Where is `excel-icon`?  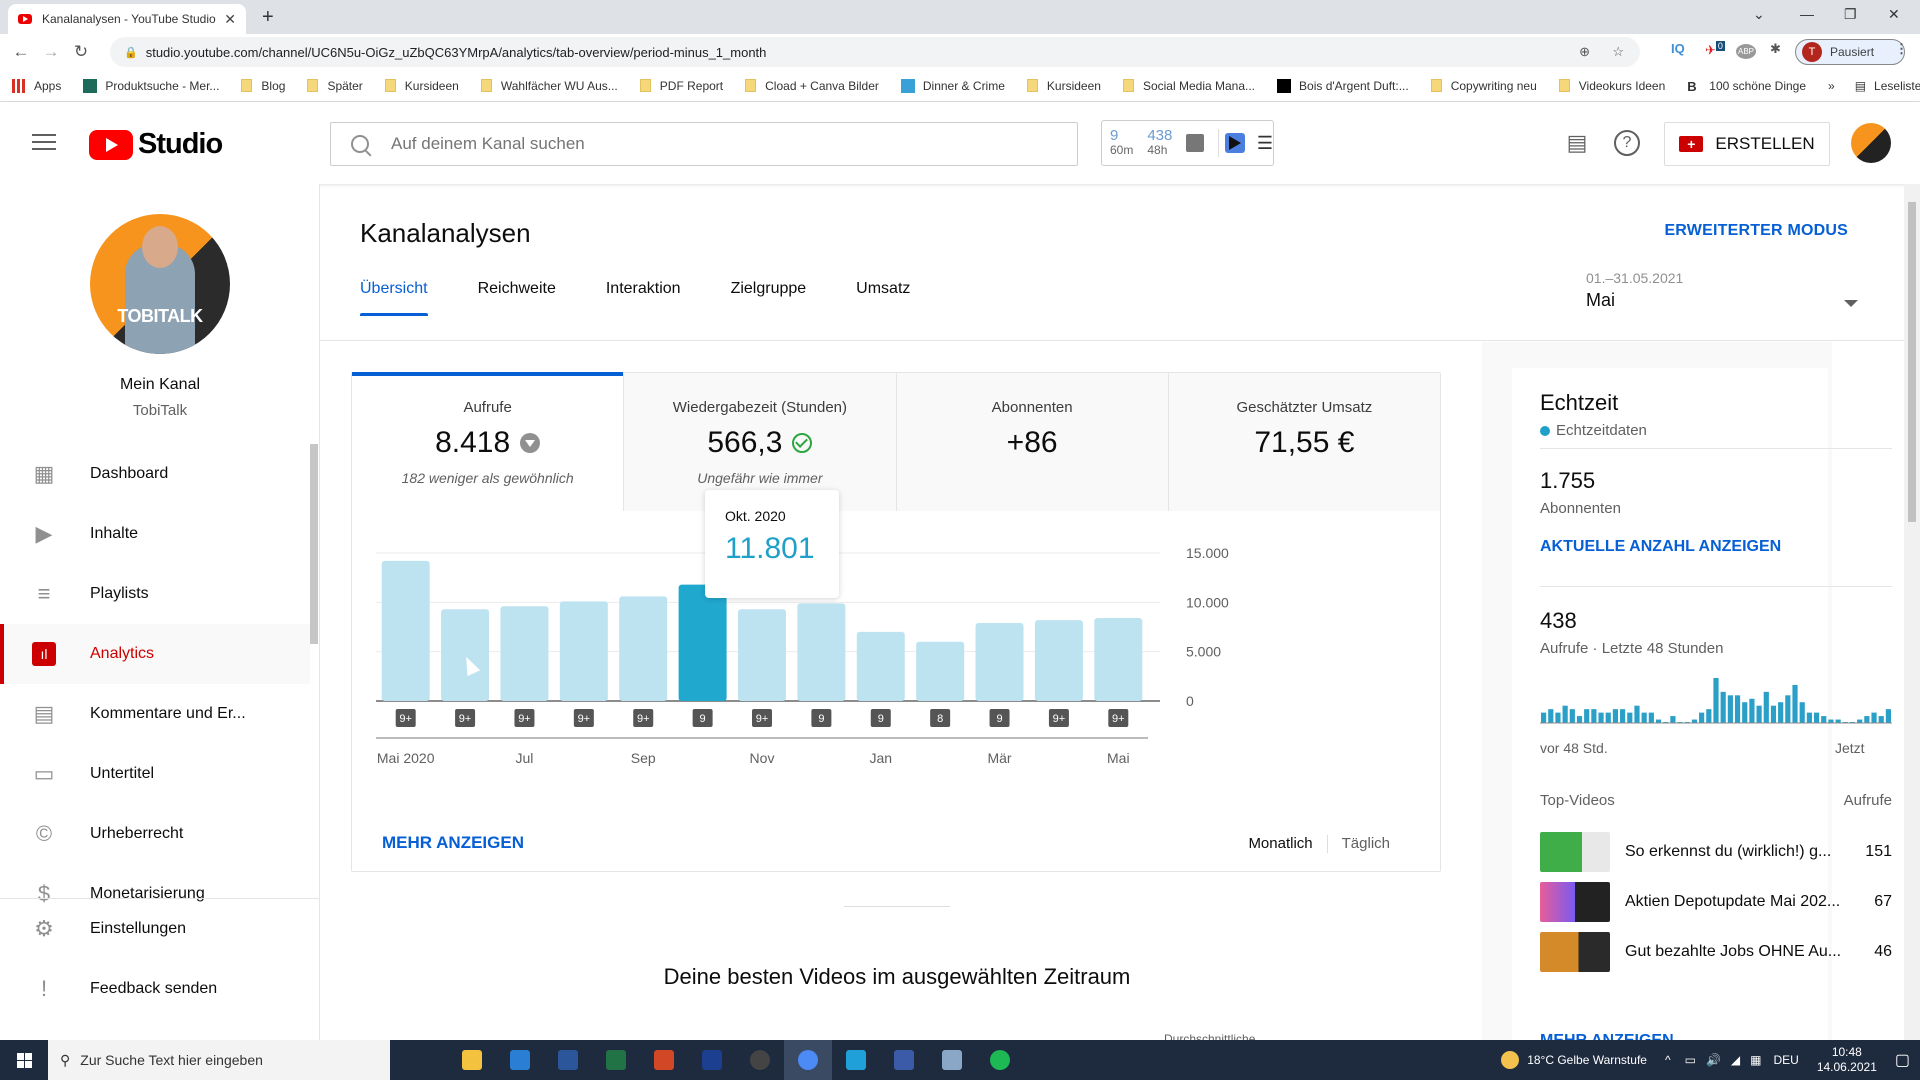
excel-icon is located at coordinates (616, 1060).